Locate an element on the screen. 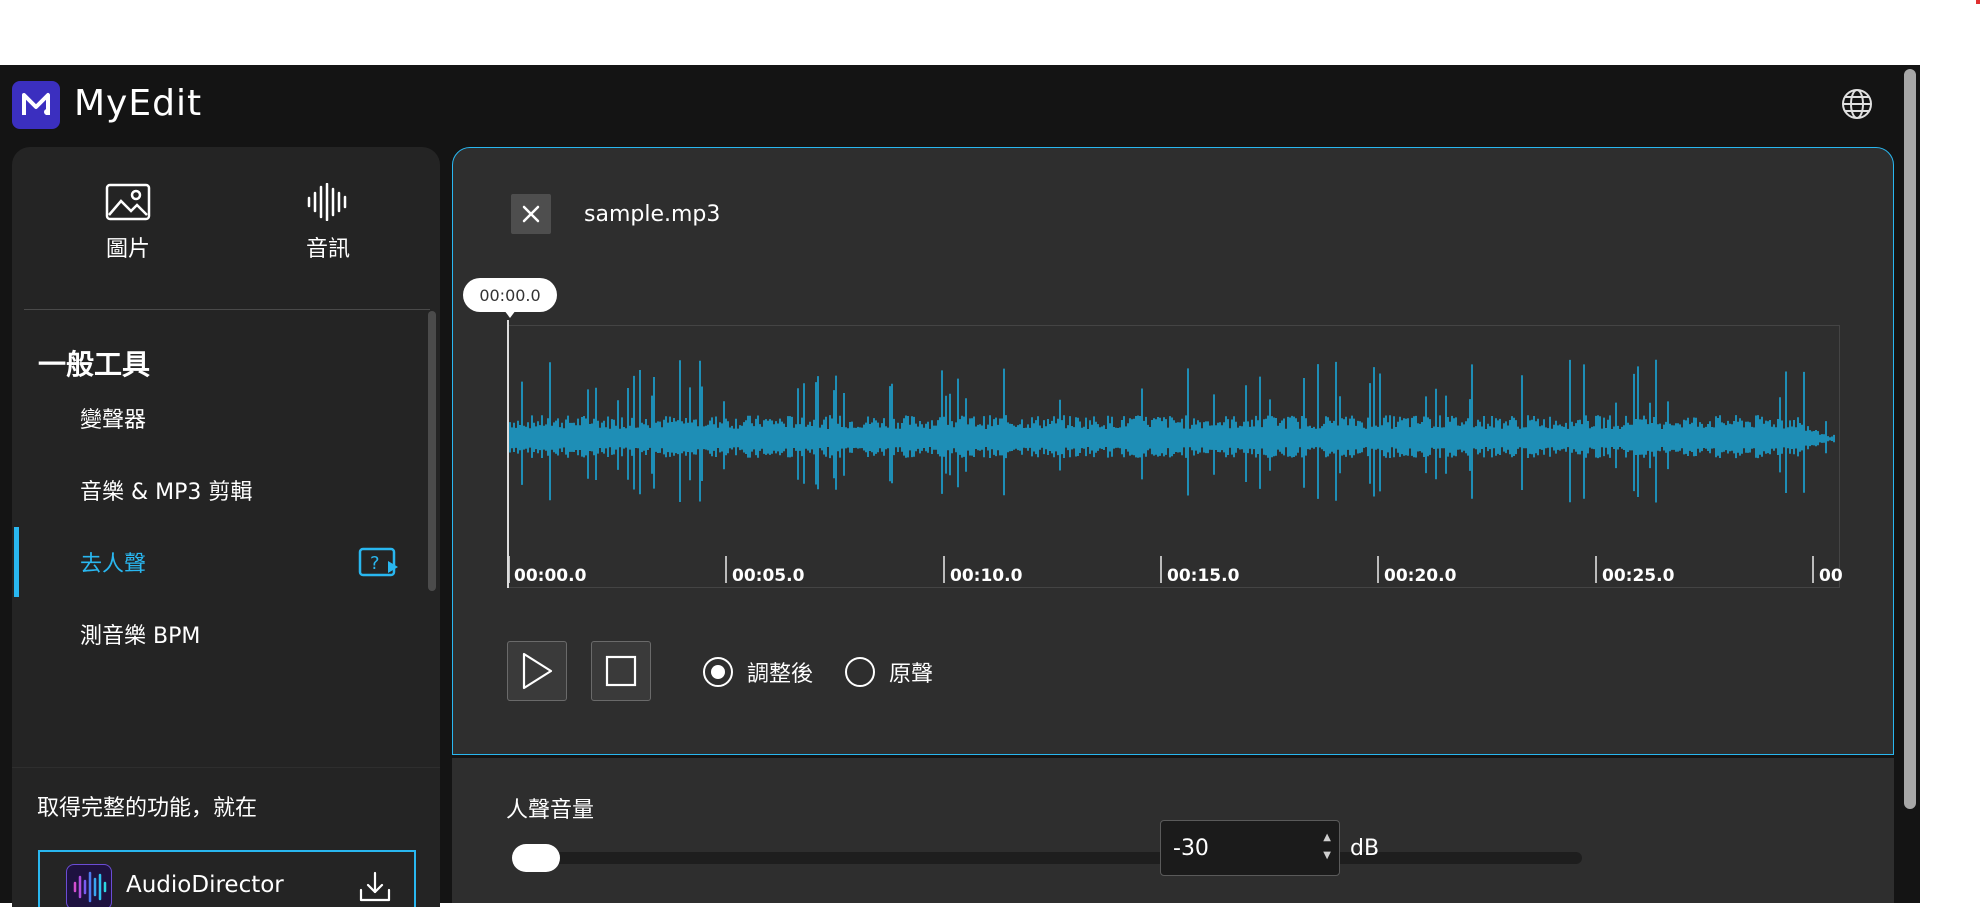  sidebar-divider is located at coordinates (227, 309).